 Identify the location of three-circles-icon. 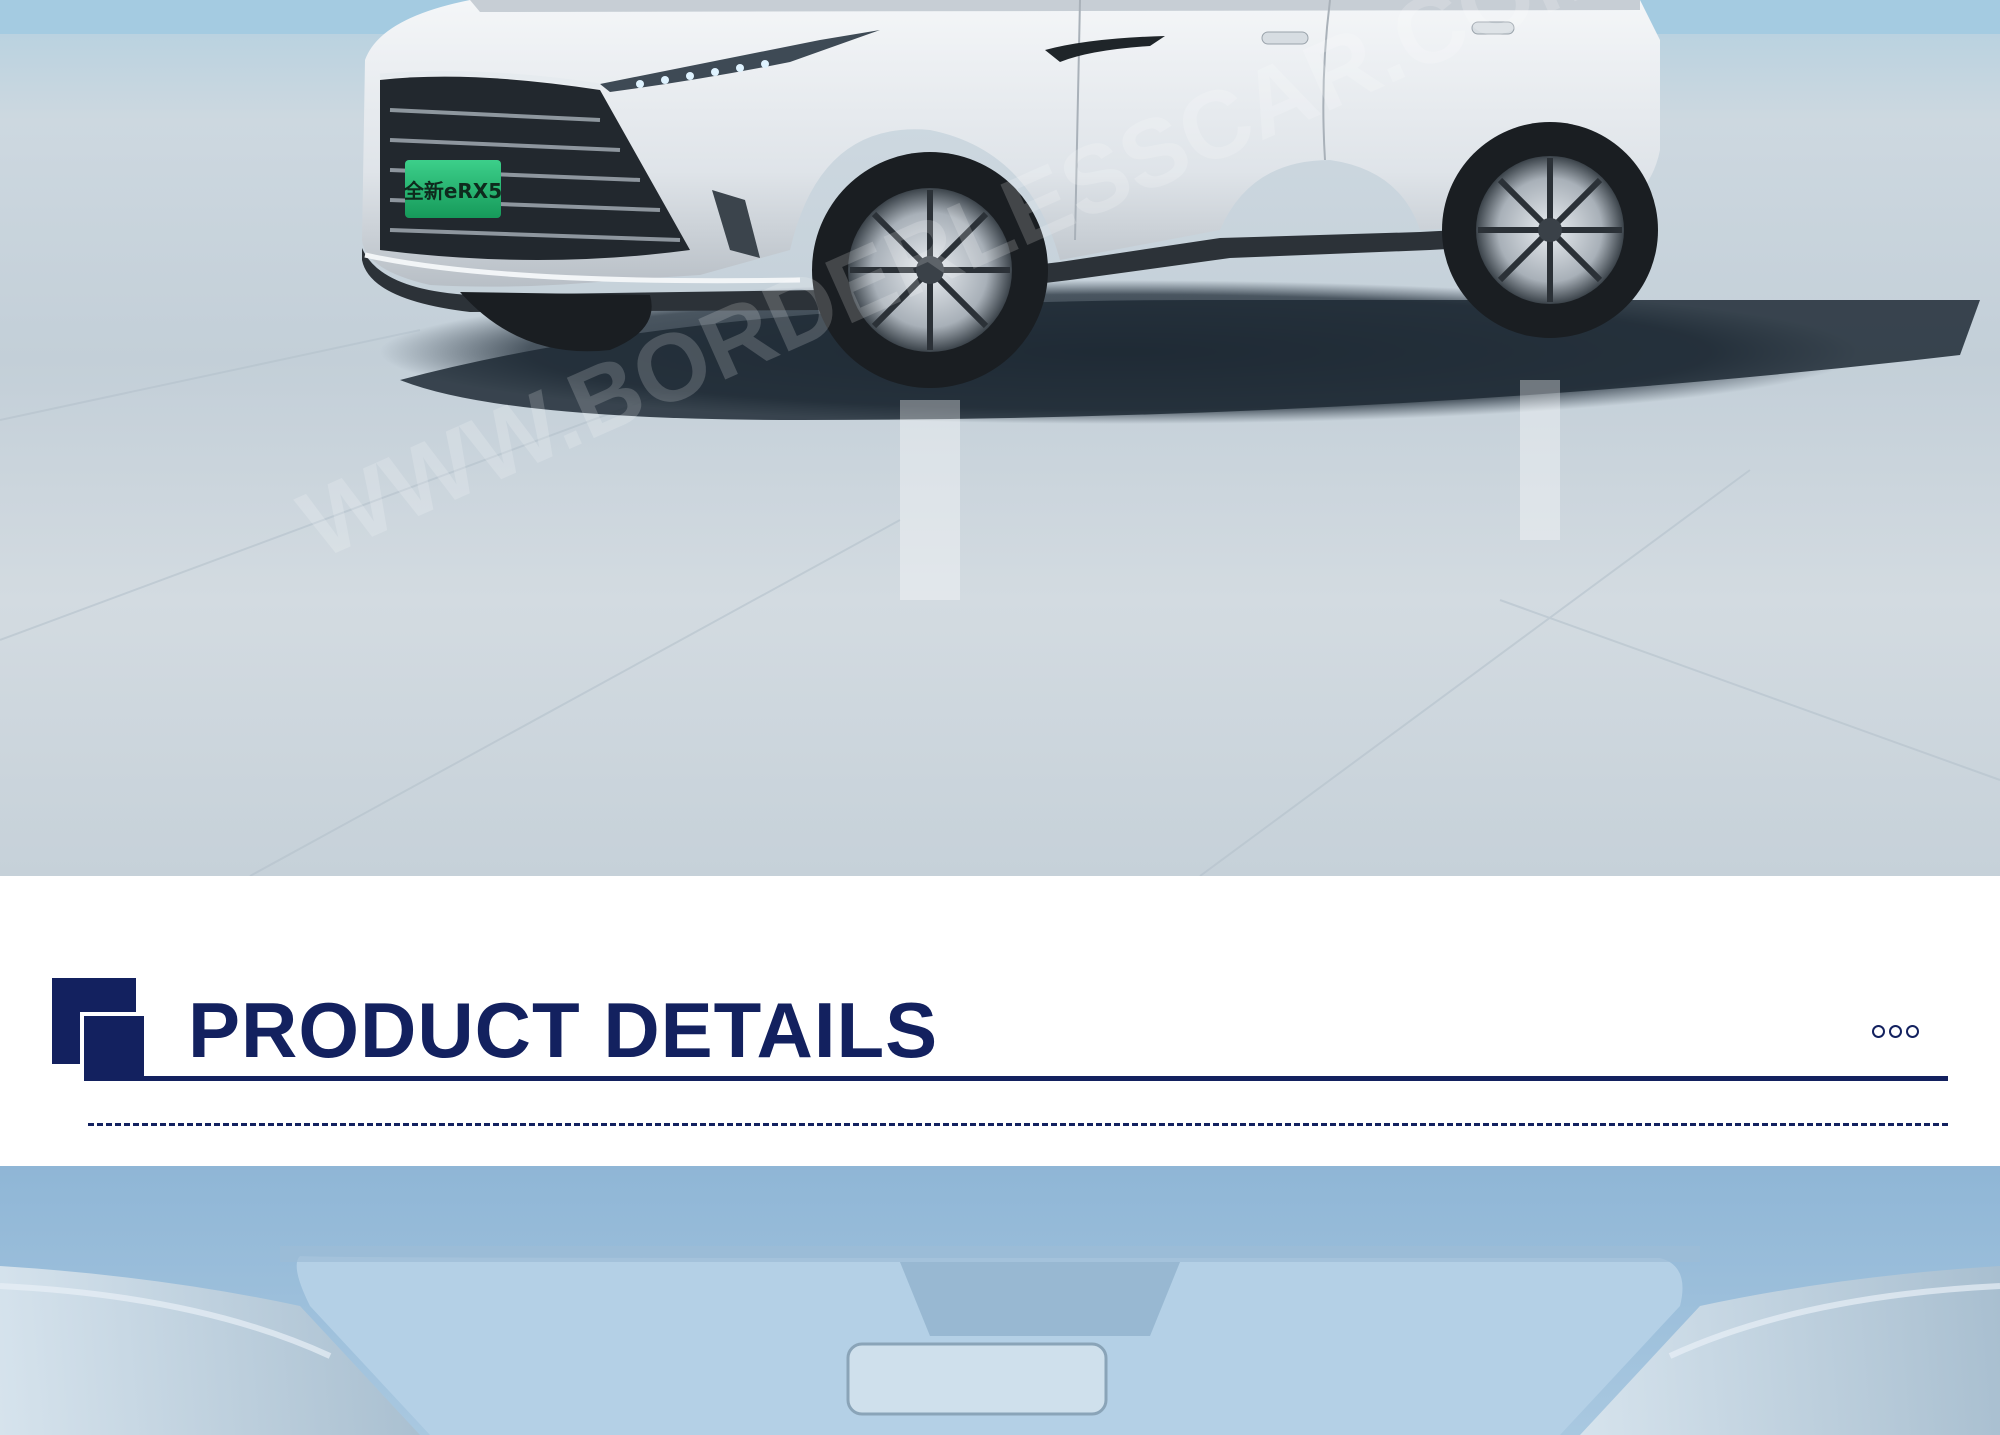
(1900, 1031).